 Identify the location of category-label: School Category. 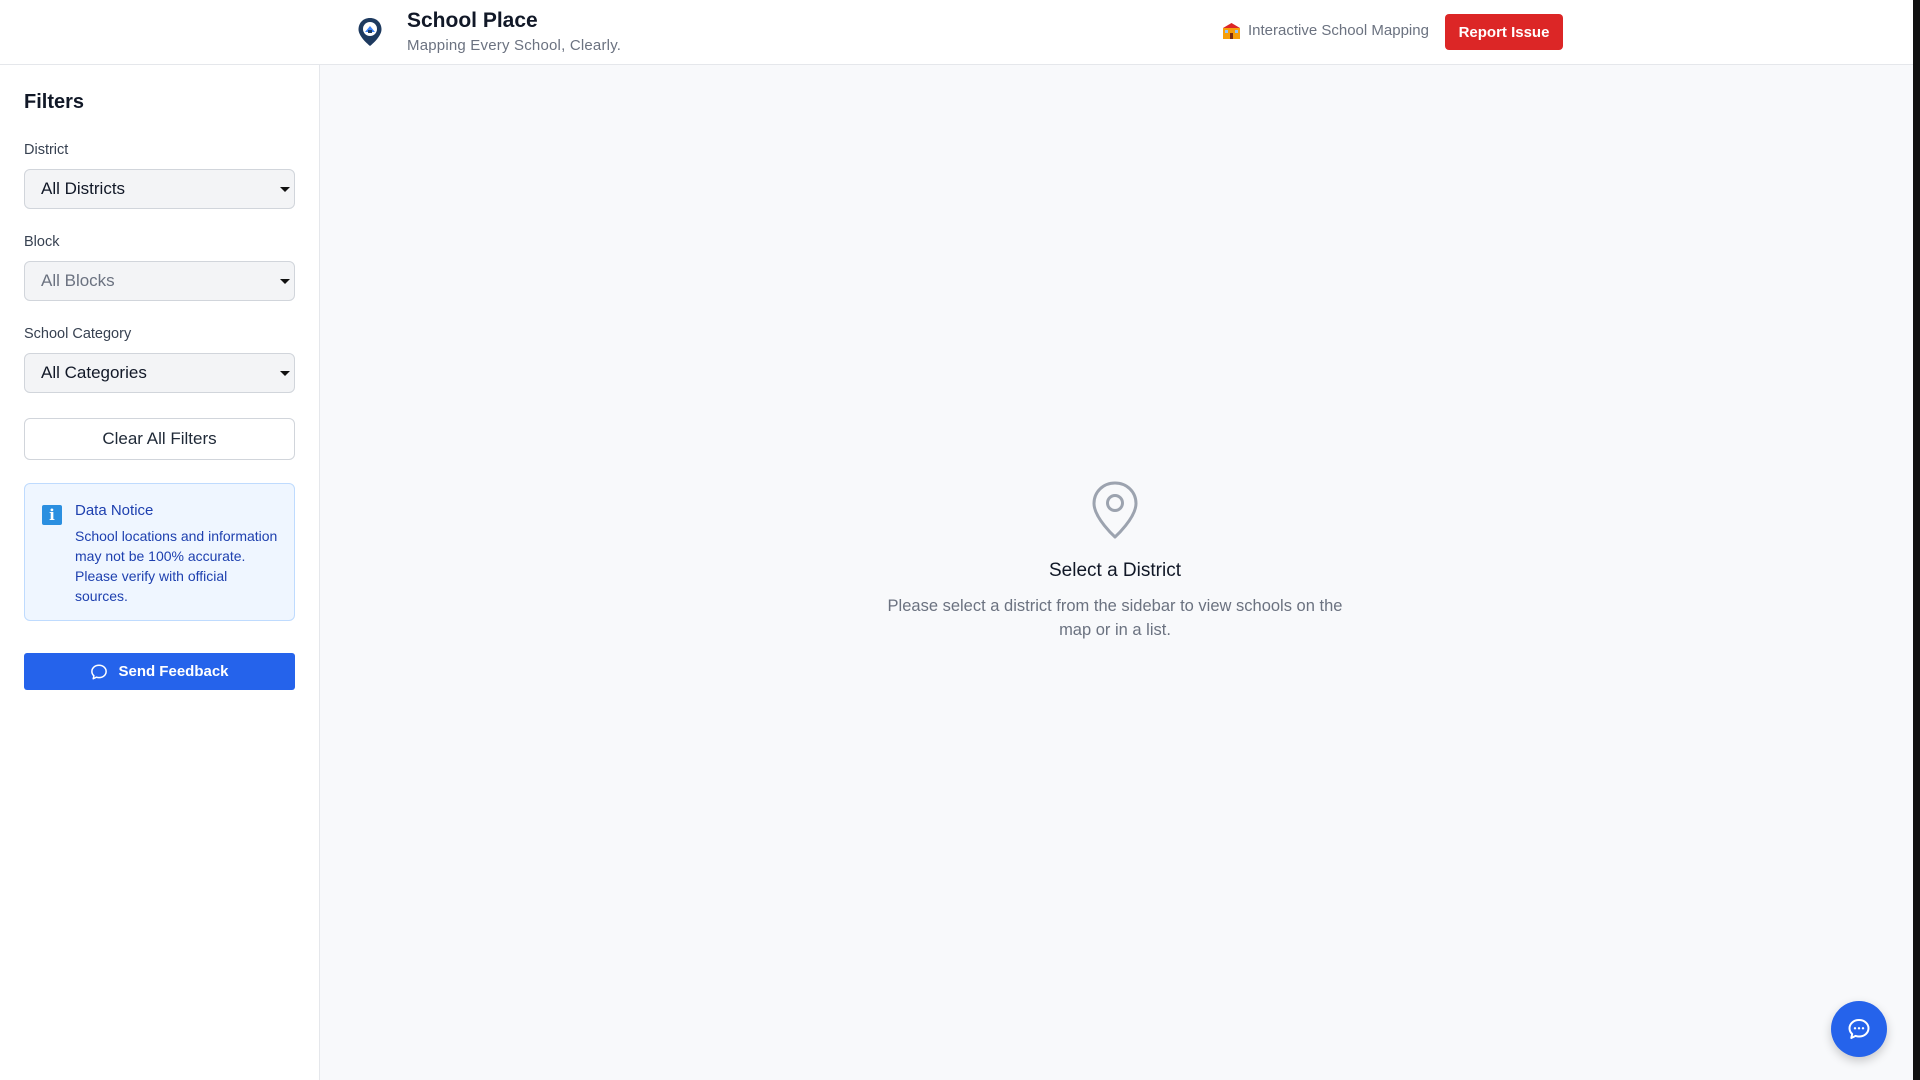
(78, 334).